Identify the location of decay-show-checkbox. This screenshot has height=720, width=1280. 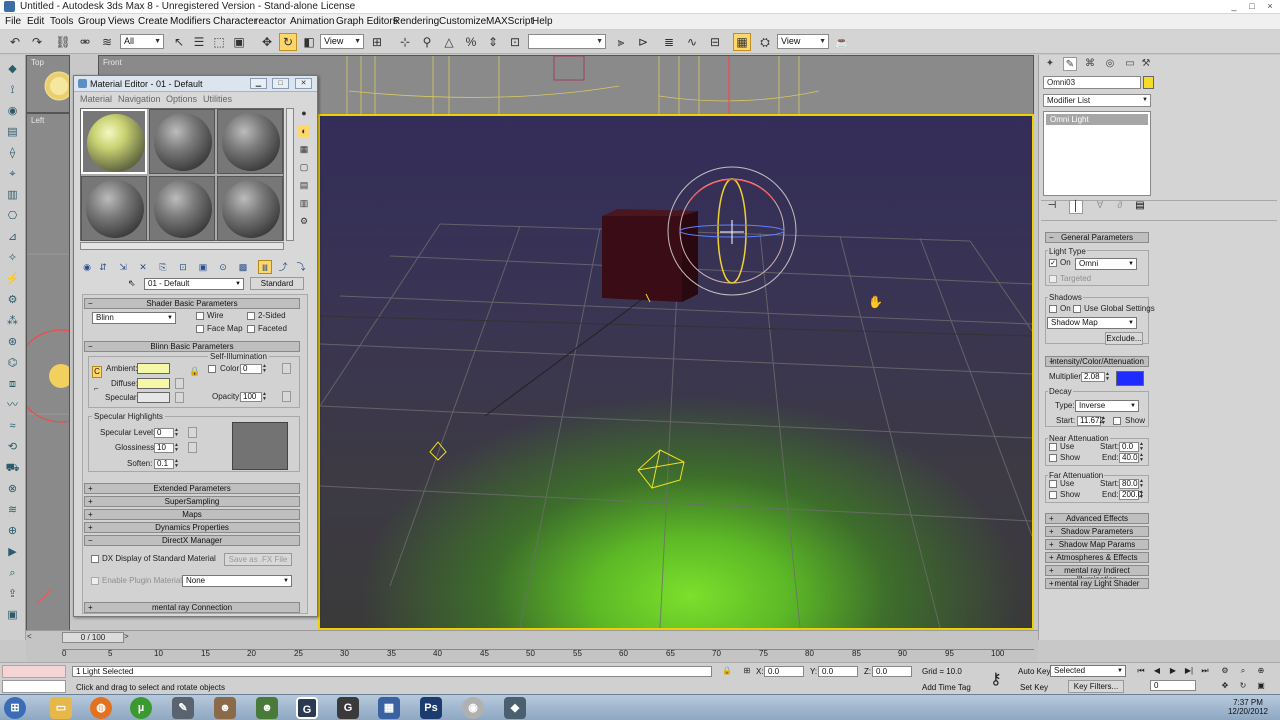
(1117, 421).